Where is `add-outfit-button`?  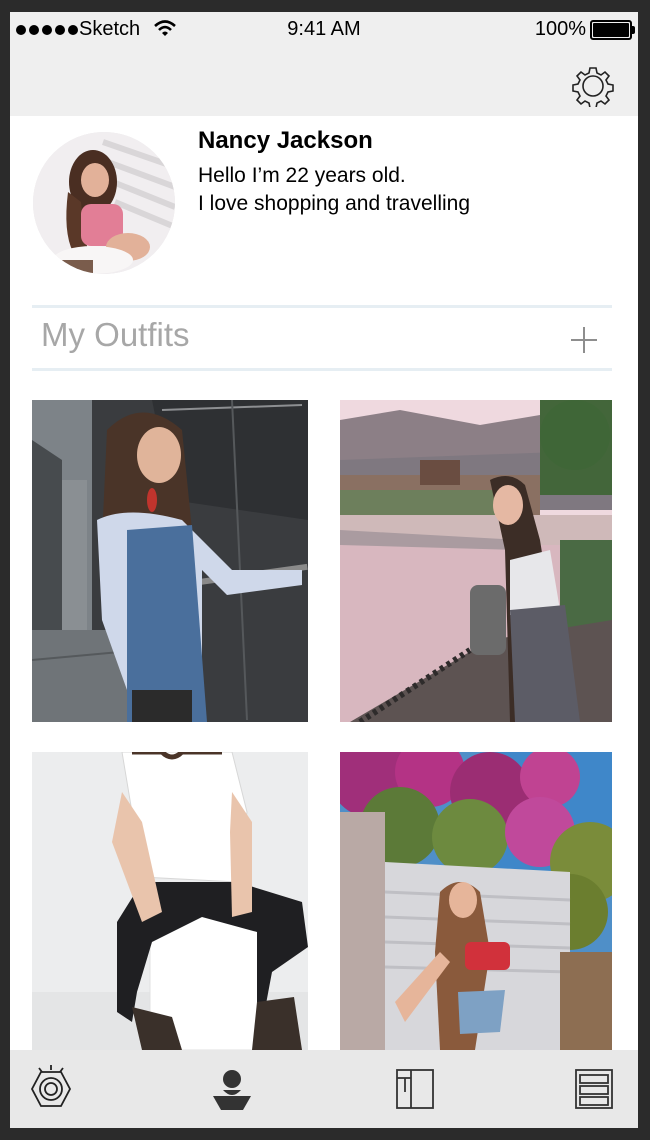
add-outfit-button is located at coordinates (586, 340).